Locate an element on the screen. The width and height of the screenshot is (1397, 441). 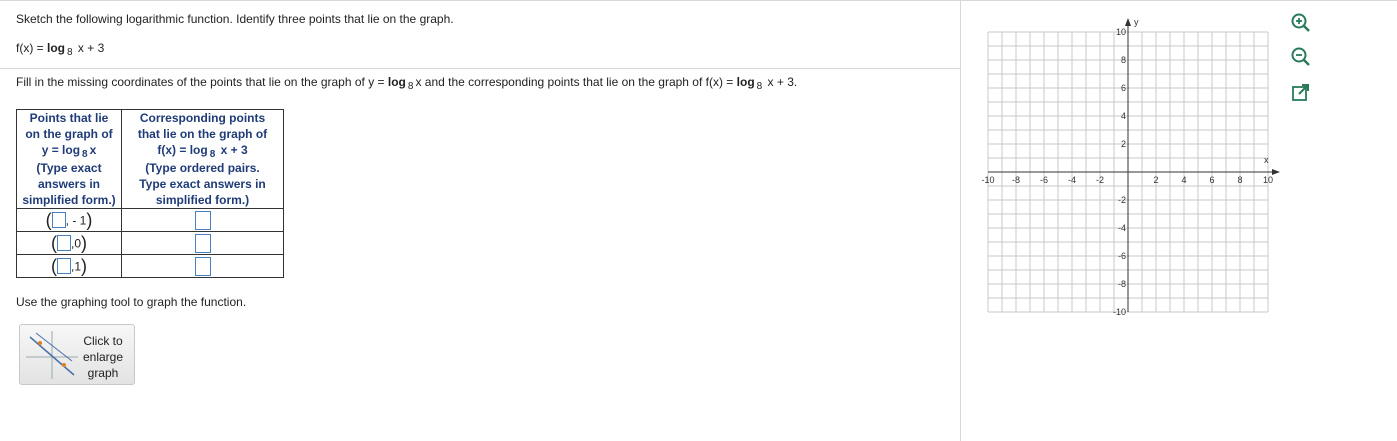
col1-header-line2: on the graph of is located at coordinates (69, 134).